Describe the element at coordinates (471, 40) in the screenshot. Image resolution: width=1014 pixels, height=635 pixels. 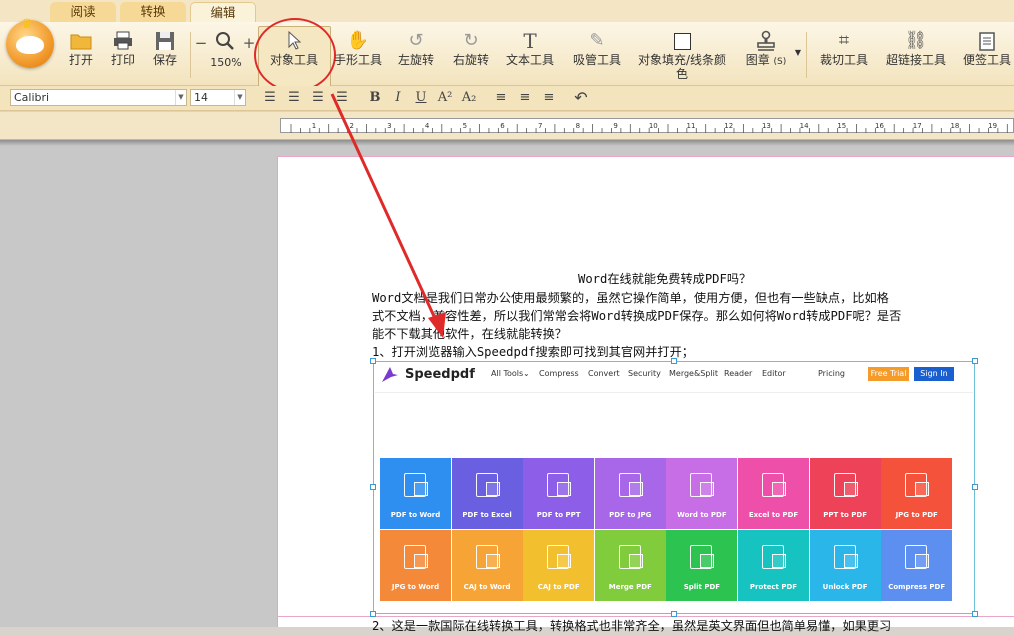
I see `rotate-right-icon: ↻` at that location.